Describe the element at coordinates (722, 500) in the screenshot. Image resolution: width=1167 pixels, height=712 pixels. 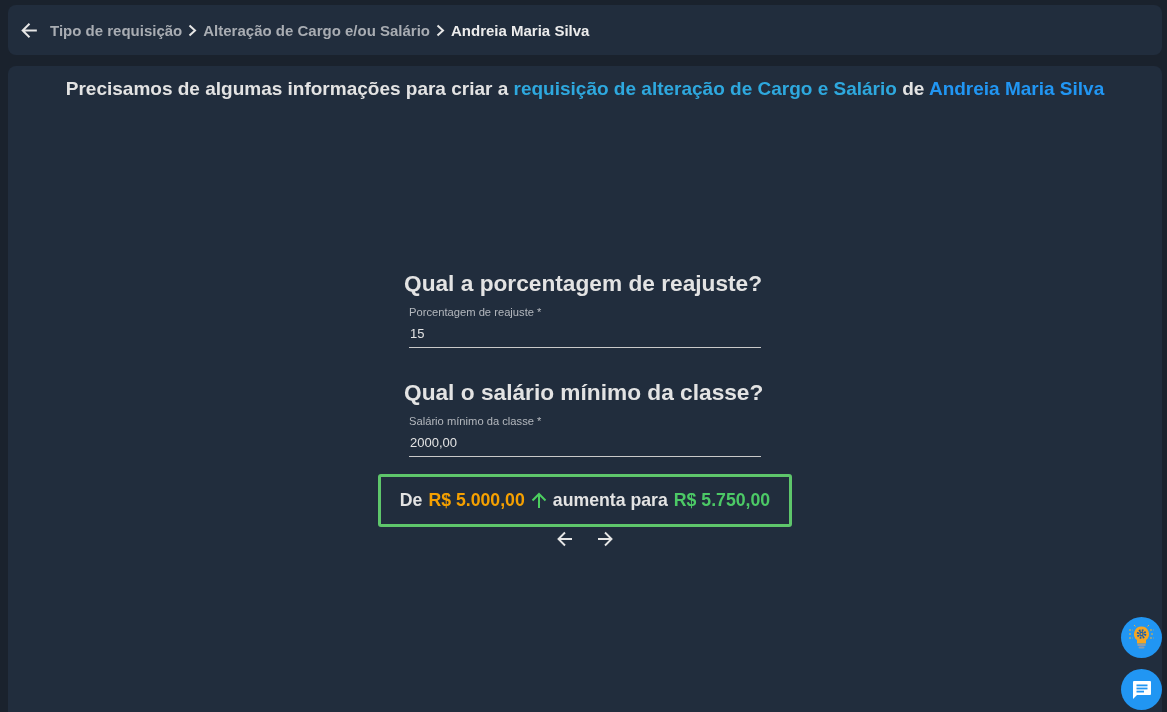
I see `new-salary: R$ 5.750,00` at that location.